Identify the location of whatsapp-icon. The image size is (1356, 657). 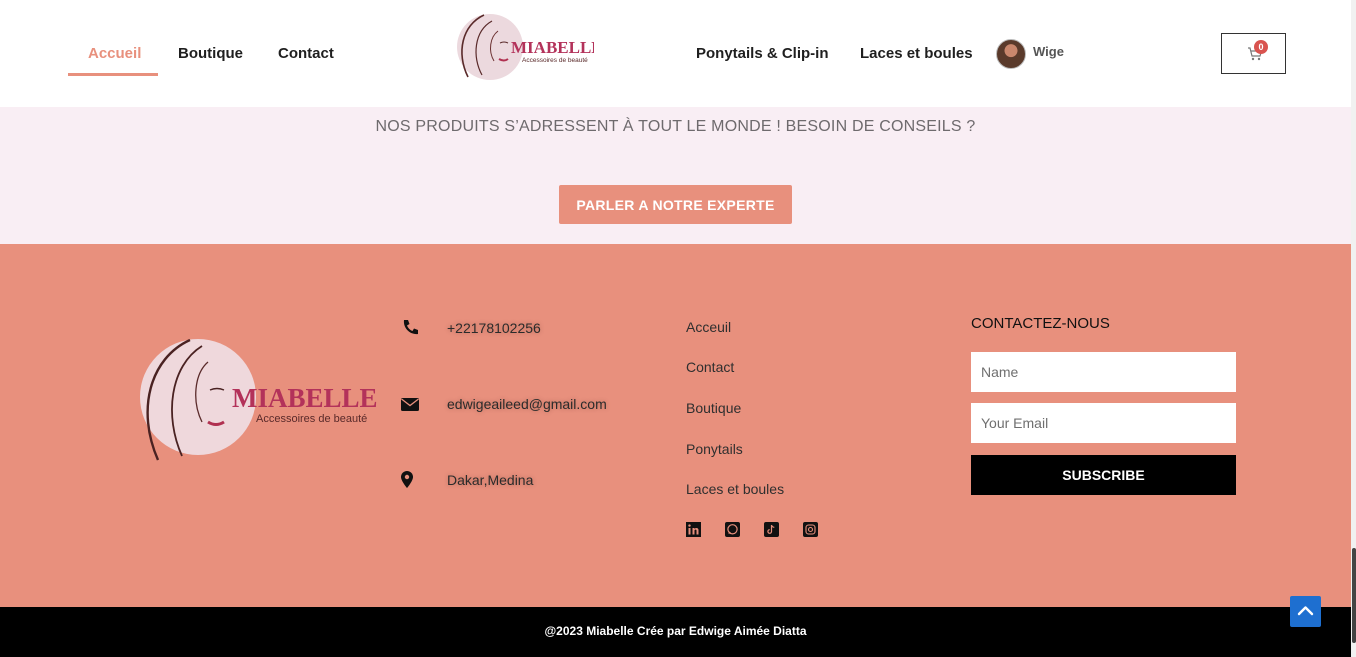
(732, 529).